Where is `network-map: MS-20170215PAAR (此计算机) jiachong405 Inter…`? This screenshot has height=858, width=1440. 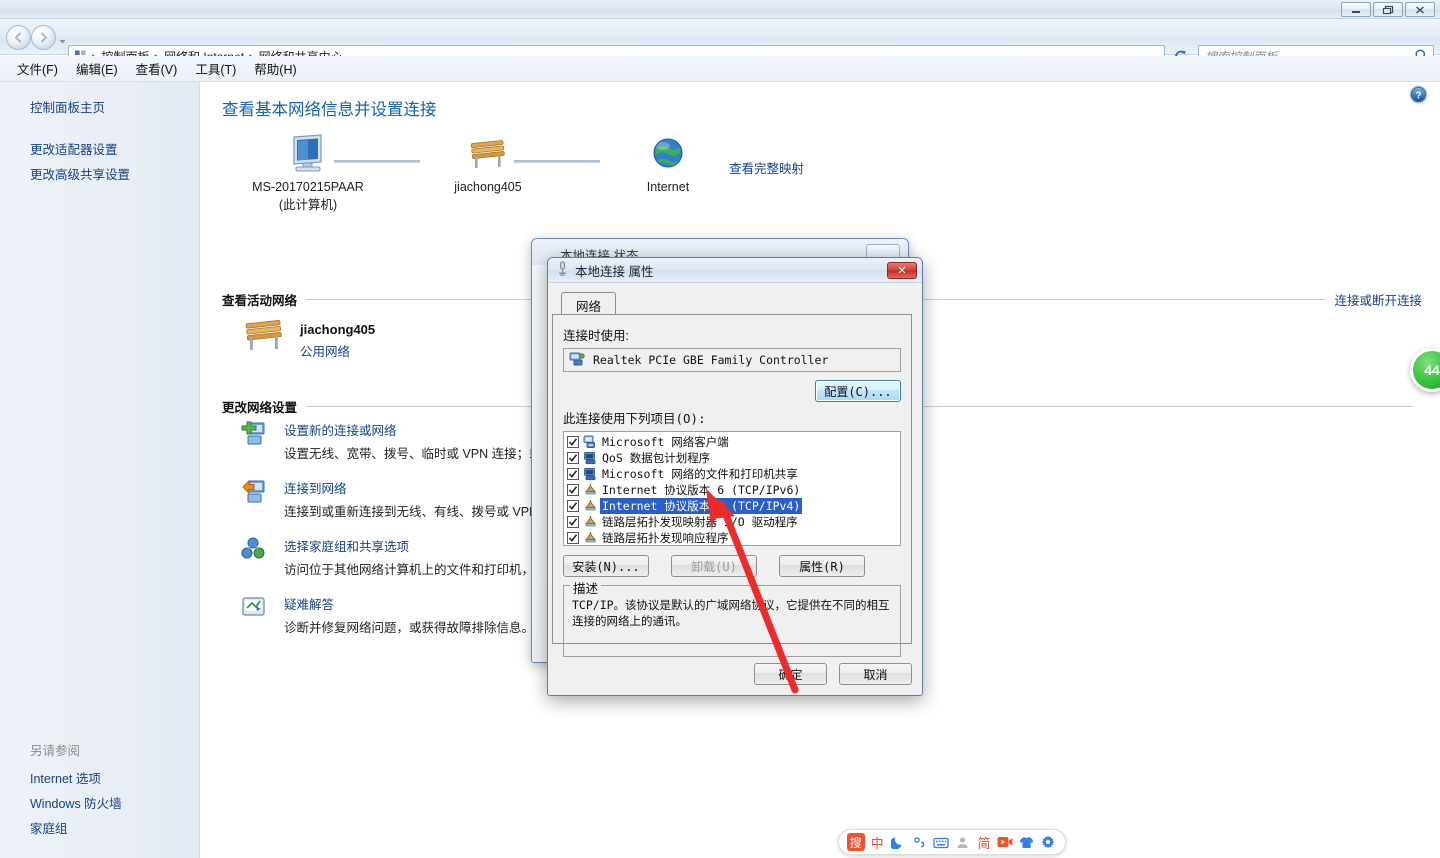
network-map: MS-20170215PAAR (此计算机) jiachong405 Inter… is located at coordinates (522, 175).